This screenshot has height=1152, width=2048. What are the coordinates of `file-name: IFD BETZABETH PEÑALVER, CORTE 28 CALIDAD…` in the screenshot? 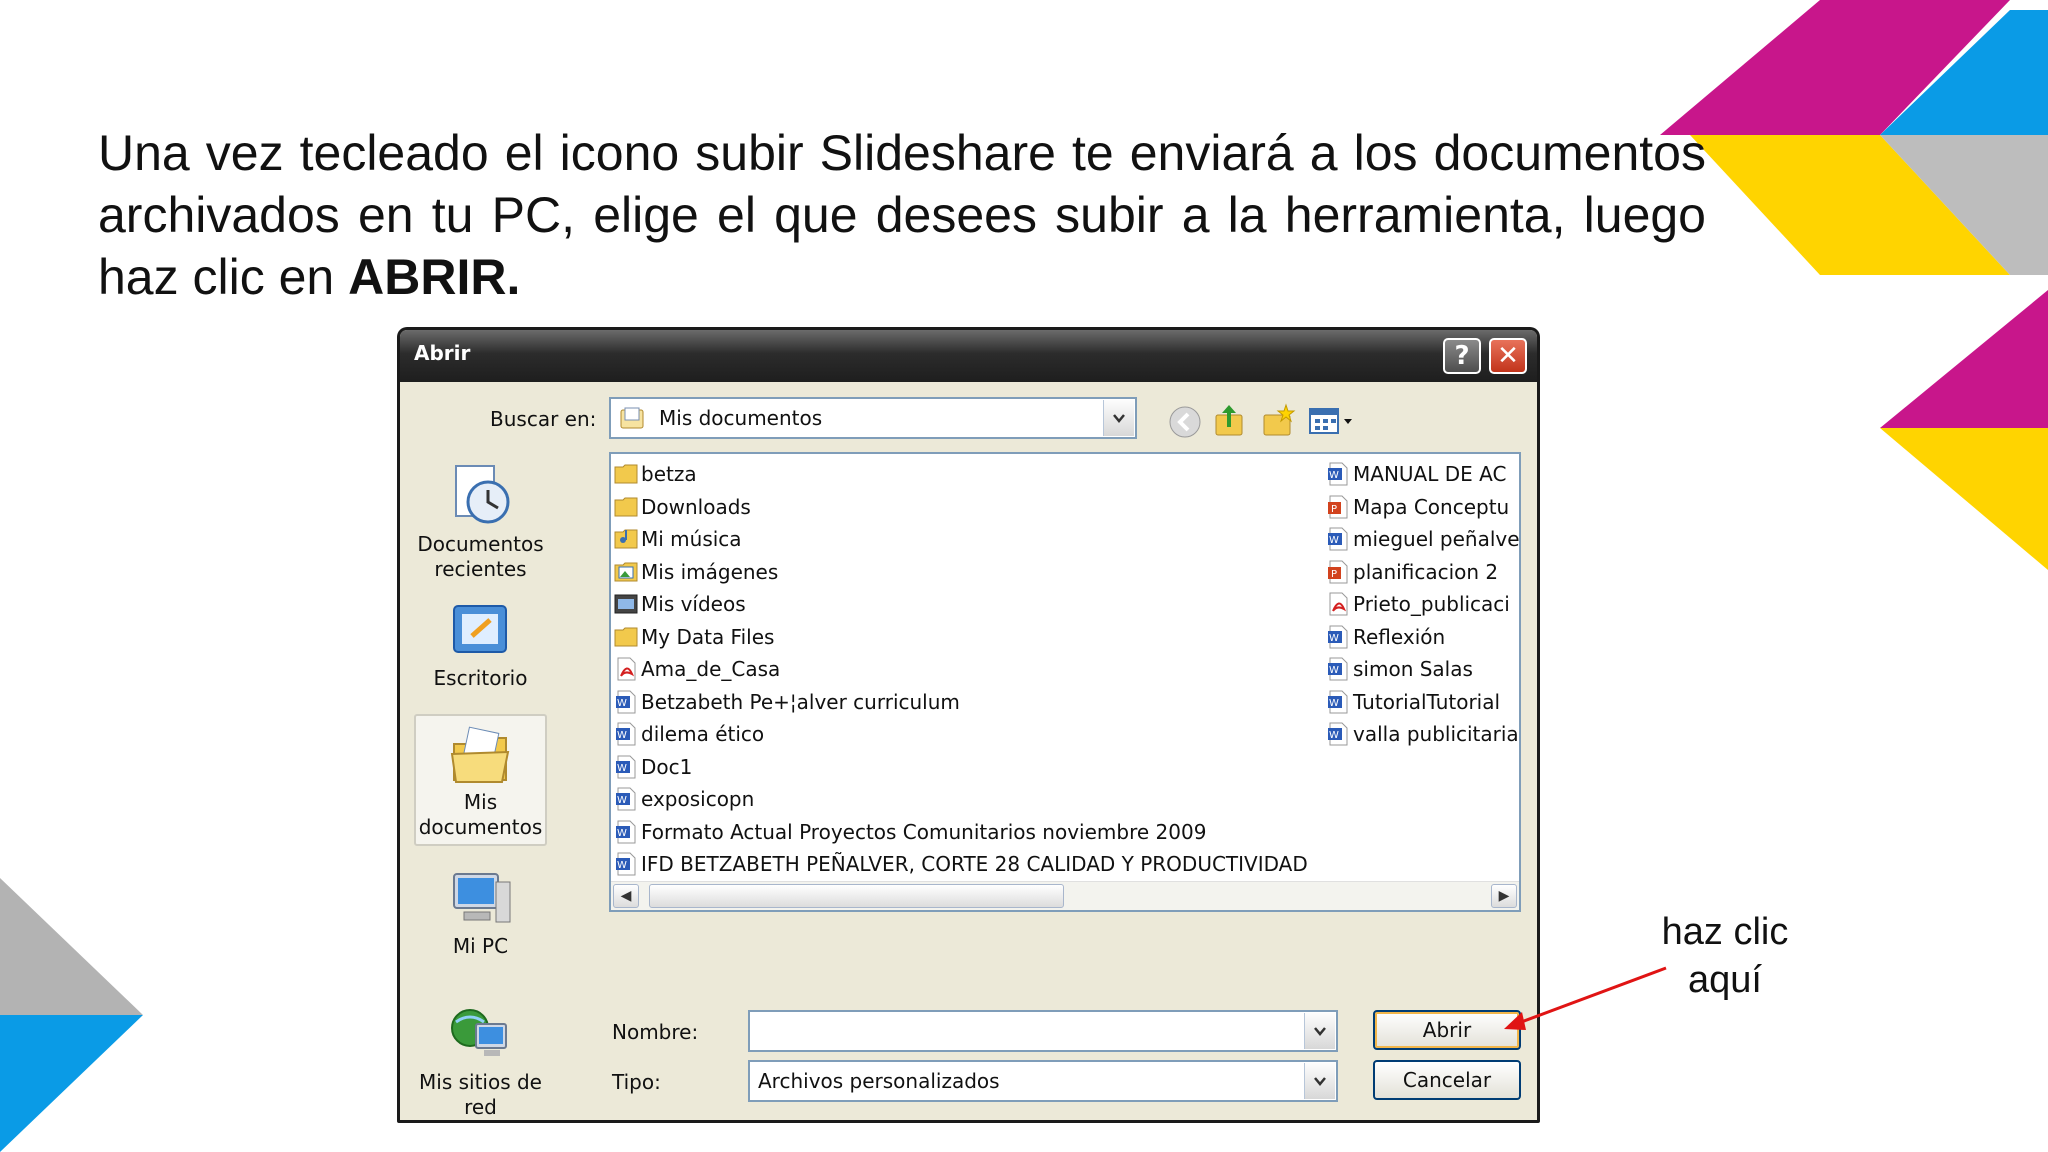 It's located at (974, 864).